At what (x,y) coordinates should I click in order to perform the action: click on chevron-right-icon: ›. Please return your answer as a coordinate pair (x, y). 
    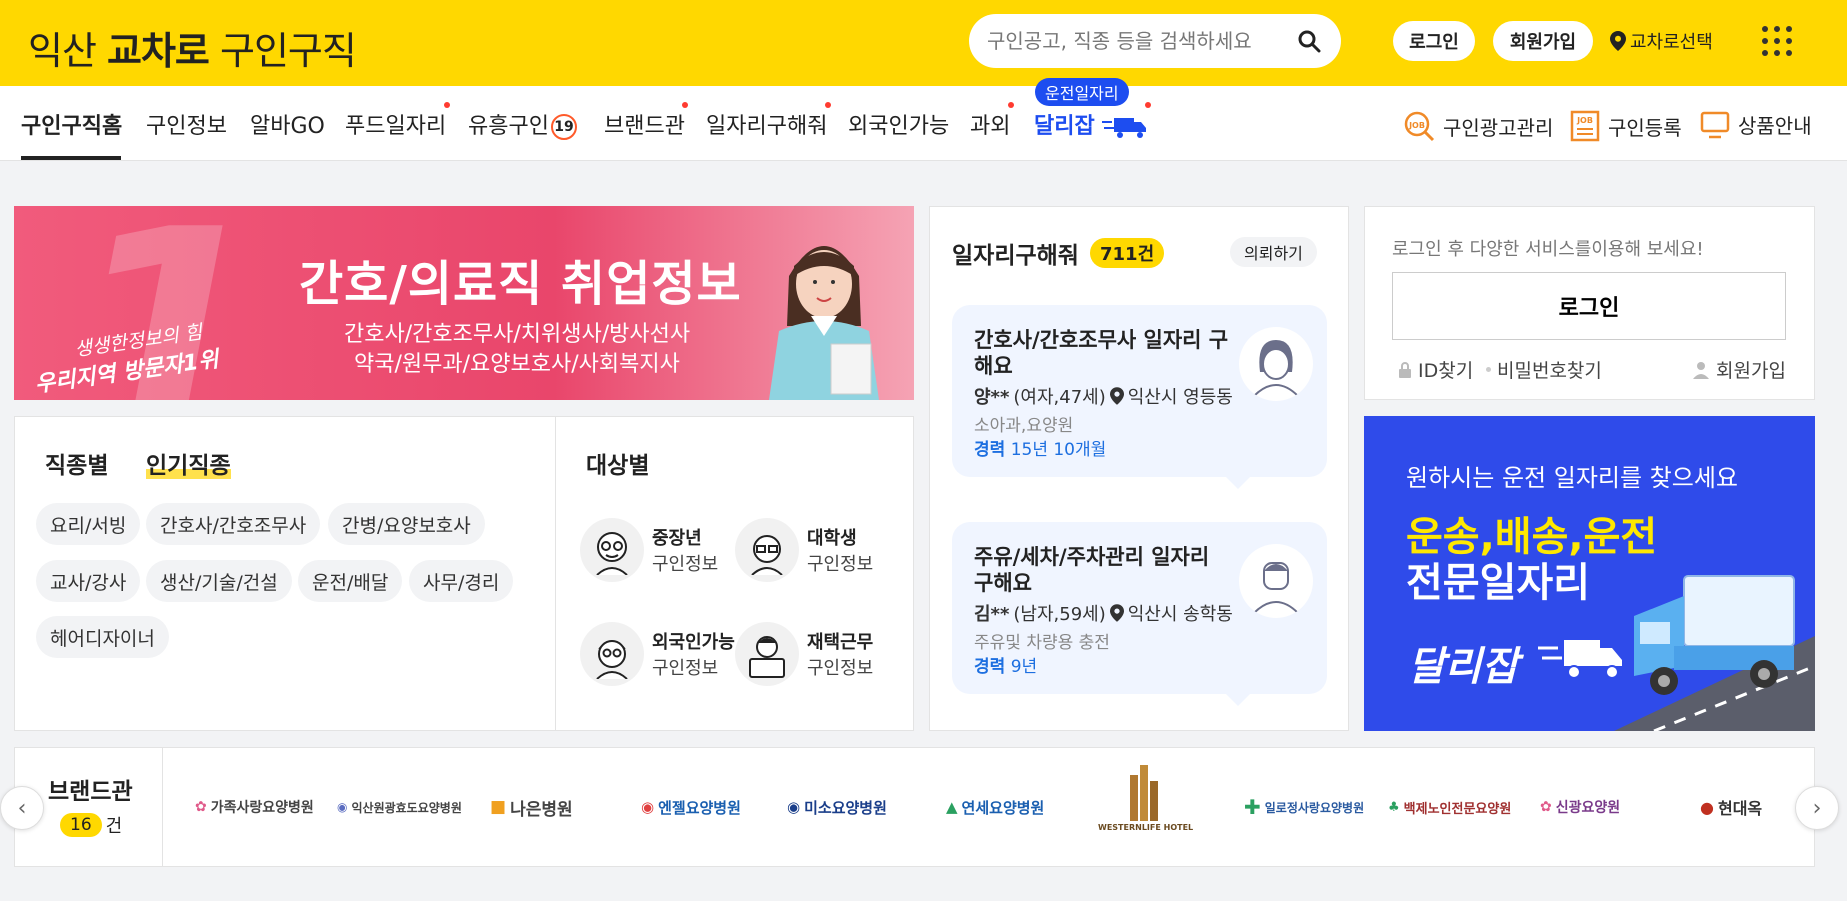
    Looking at the image, I should click on (1817, 808).